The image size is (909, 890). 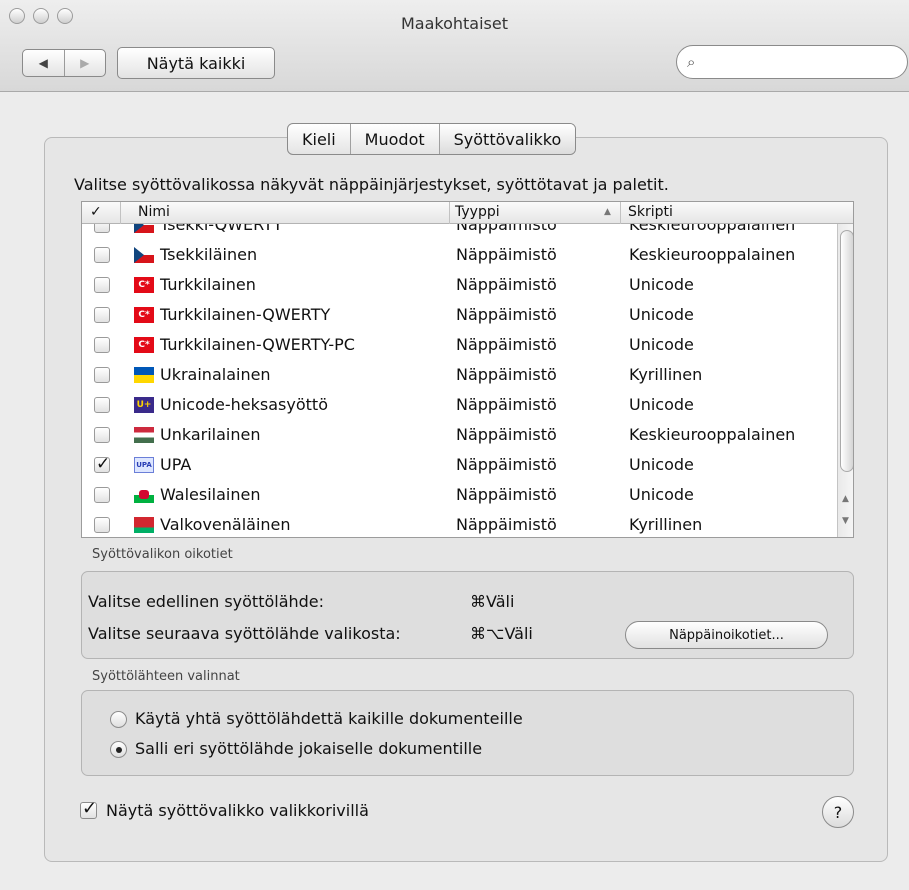 I want to click on table-row: Valkovenäläinen Näppäimistö Kyrillinen, so click(x=459, y=523).